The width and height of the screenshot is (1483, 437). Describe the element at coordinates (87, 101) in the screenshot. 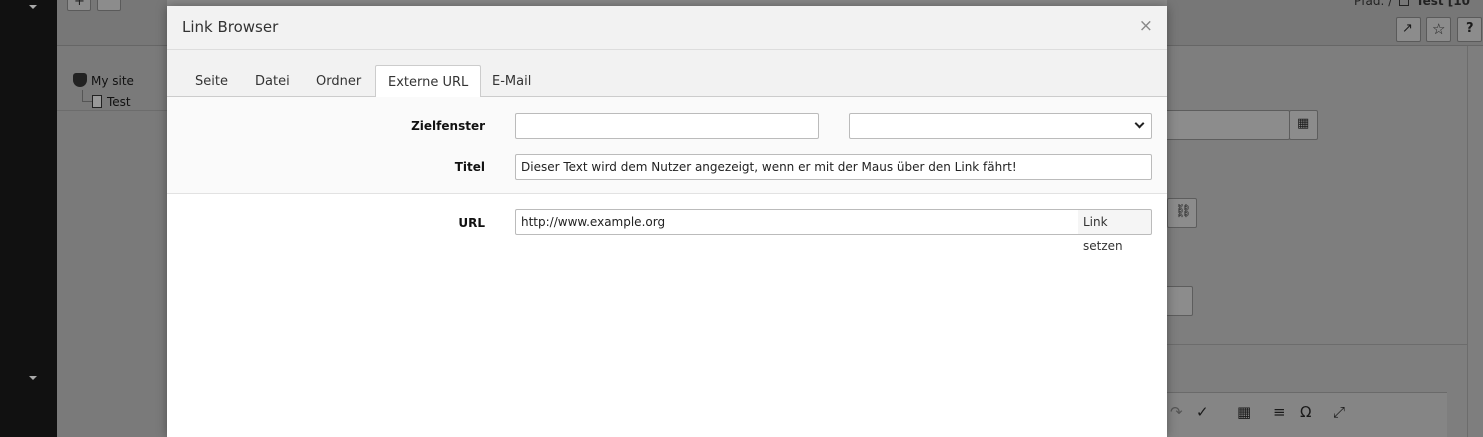

I see `tree-line` at that location.